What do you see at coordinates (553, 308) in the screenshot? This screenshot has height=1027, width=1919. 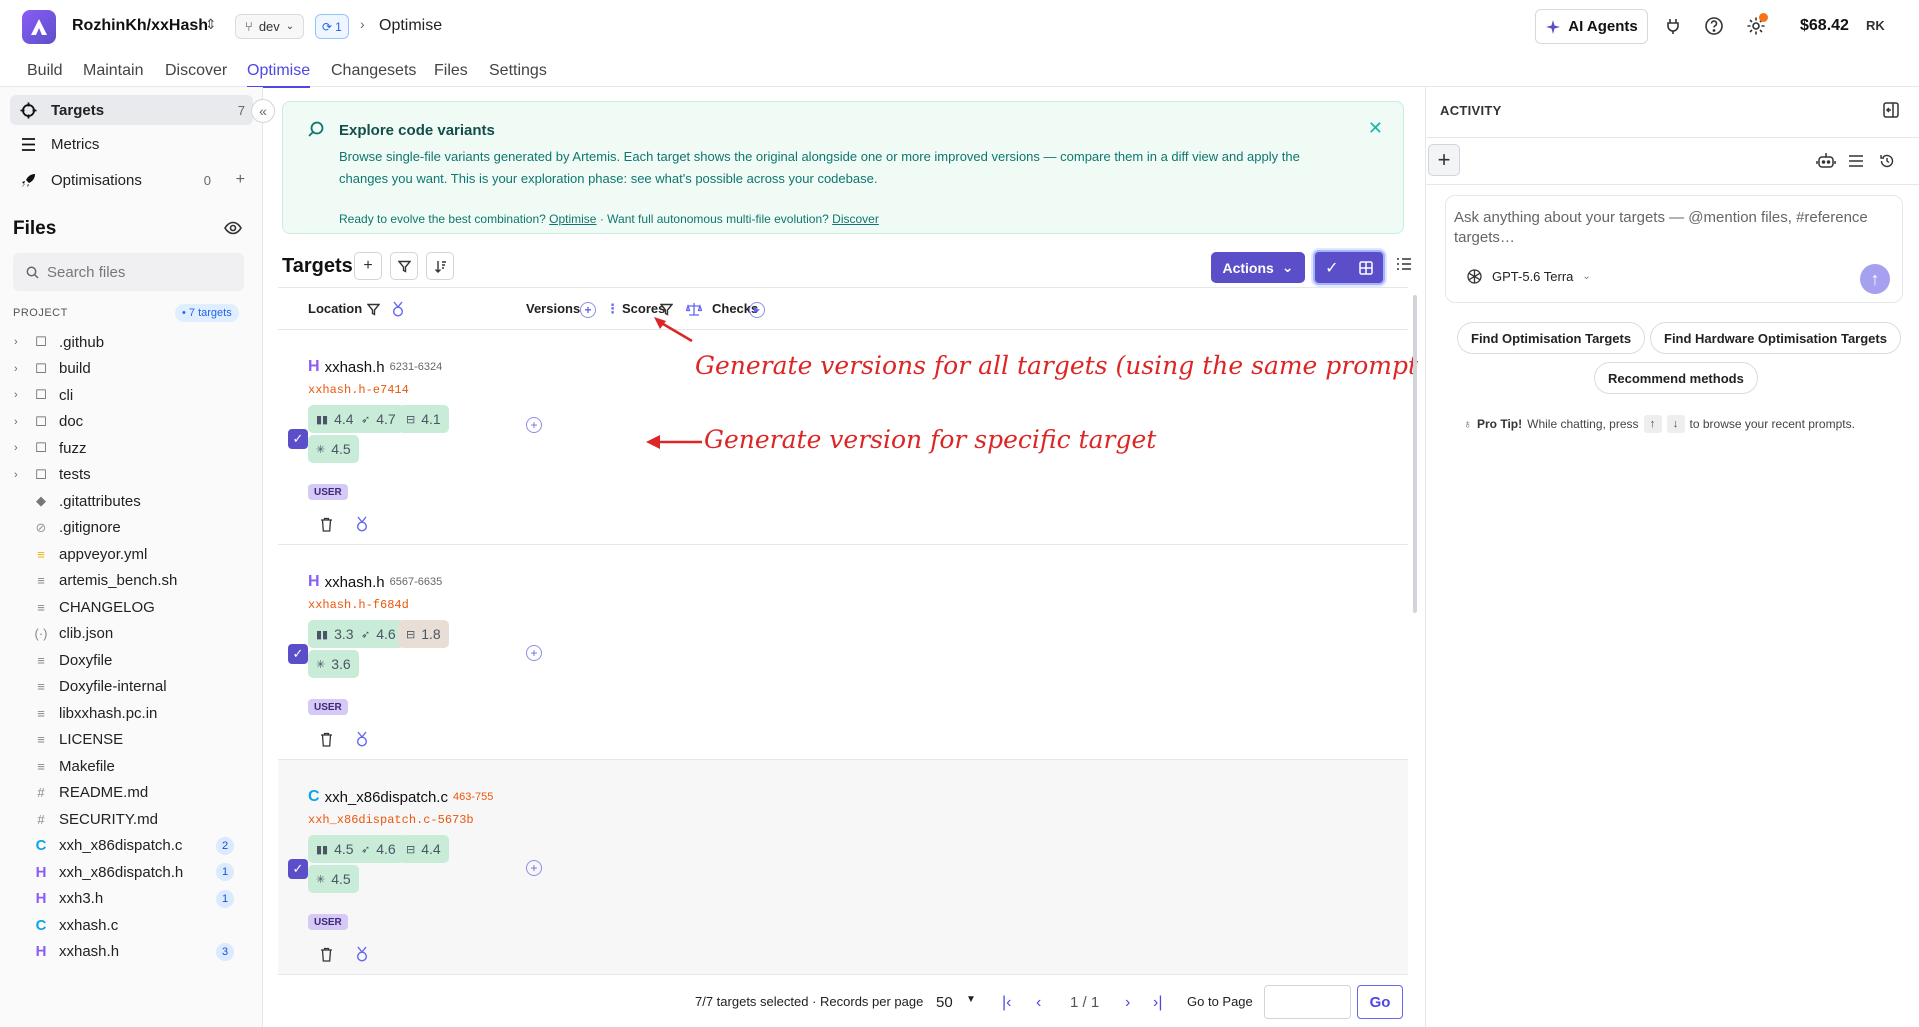 I see `col-versions: Versions` at bounding box center [553, 308].